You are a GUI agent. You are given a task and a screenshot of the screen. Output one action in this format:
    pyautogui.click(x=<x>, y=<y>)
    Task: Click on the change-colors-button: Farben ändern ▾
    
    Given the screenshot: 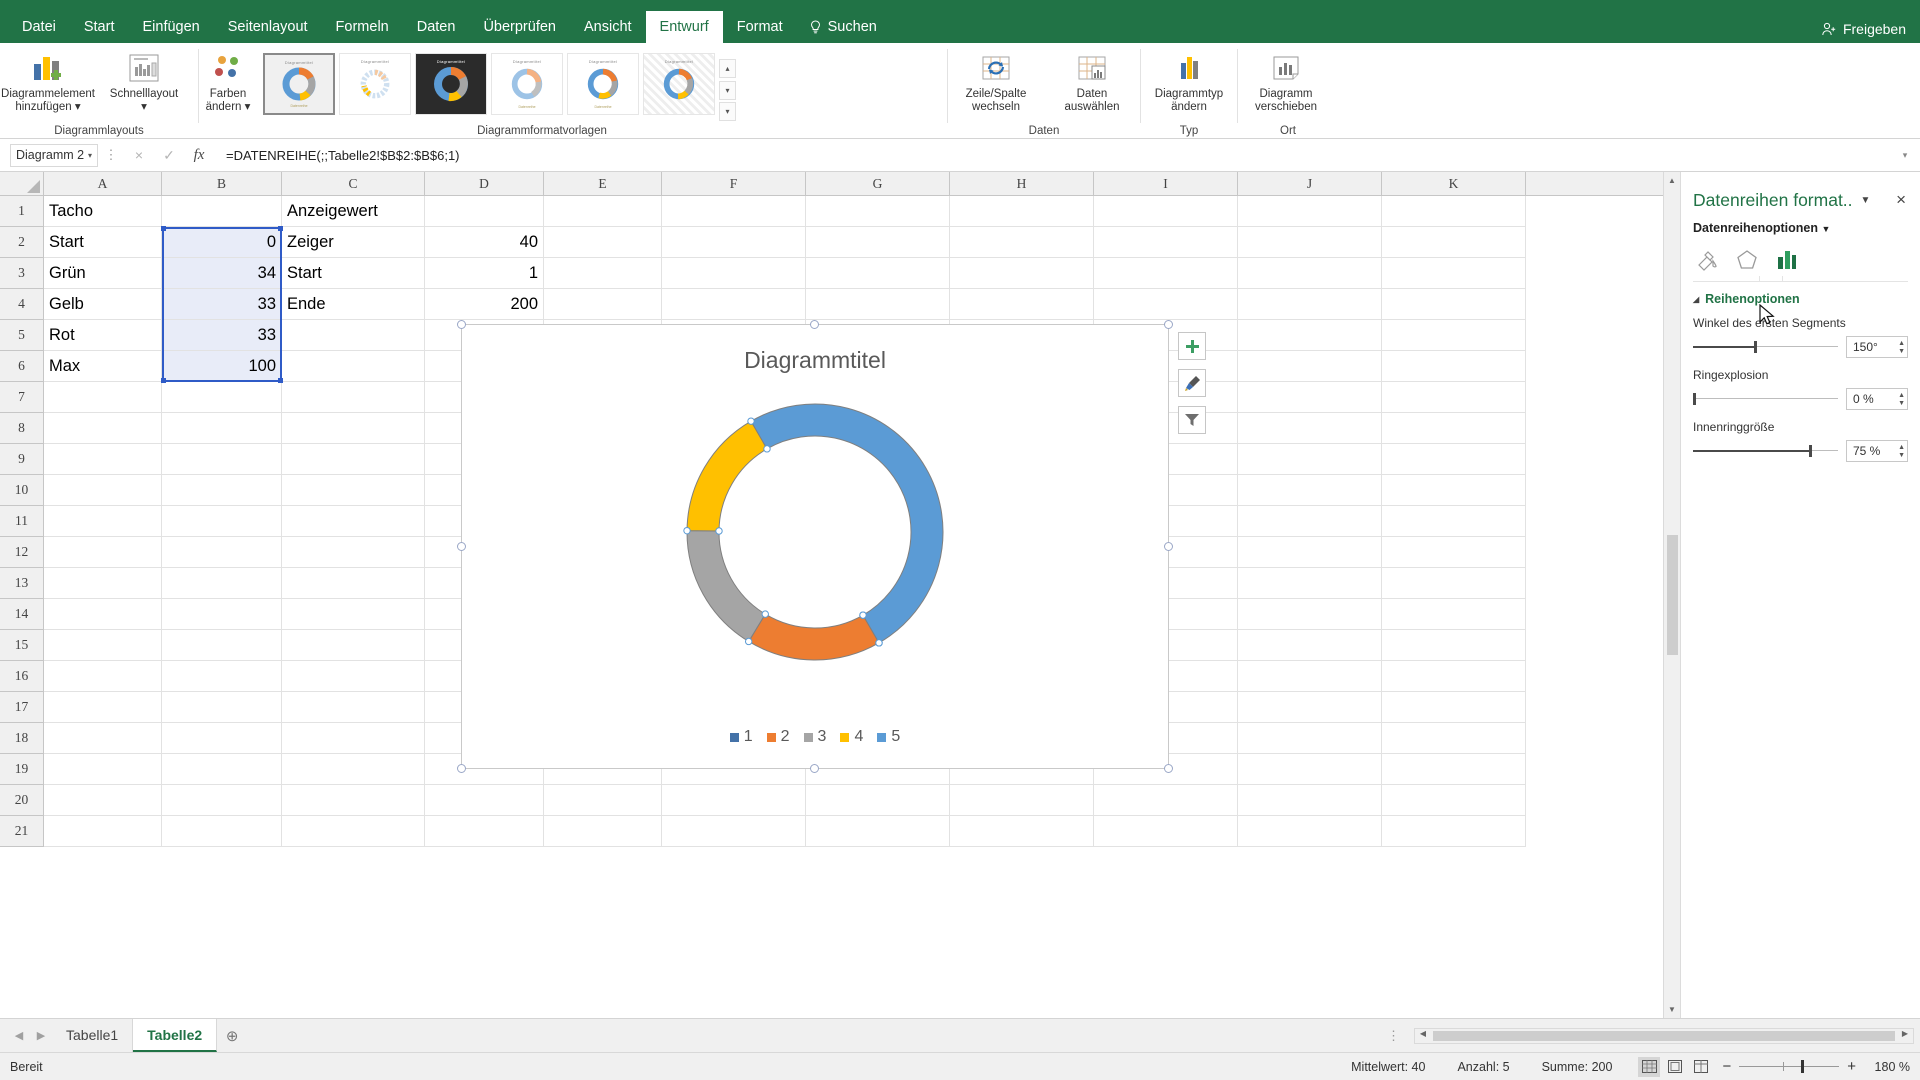 What is the action you would take?
    pyautogui.click(x=228, y=80)
    